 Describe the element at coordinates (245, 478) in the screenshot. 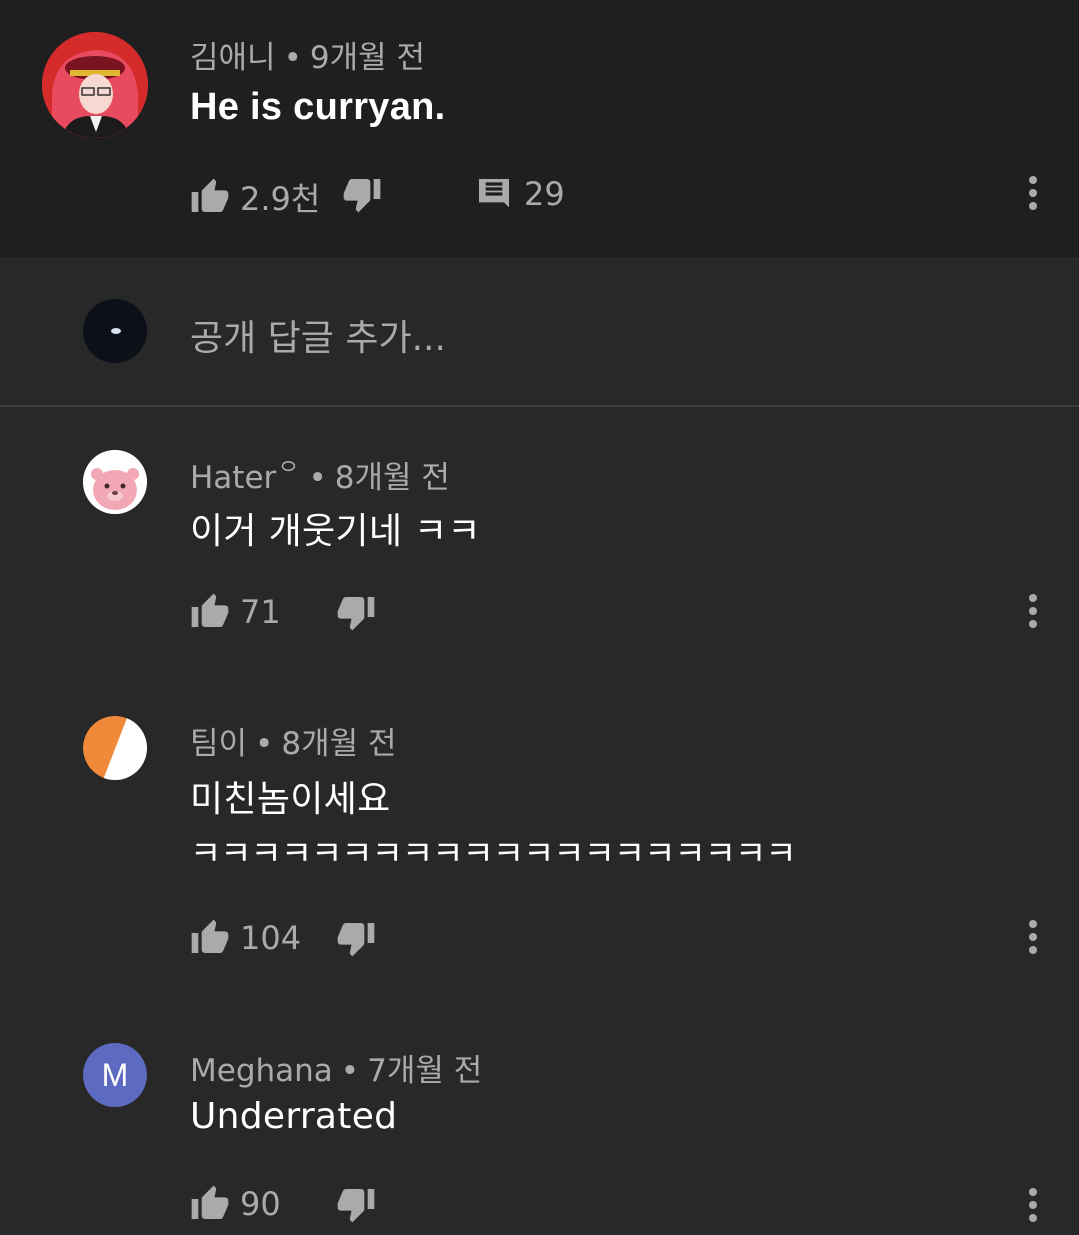

I see `comment-author: Hater꒪` at that location.